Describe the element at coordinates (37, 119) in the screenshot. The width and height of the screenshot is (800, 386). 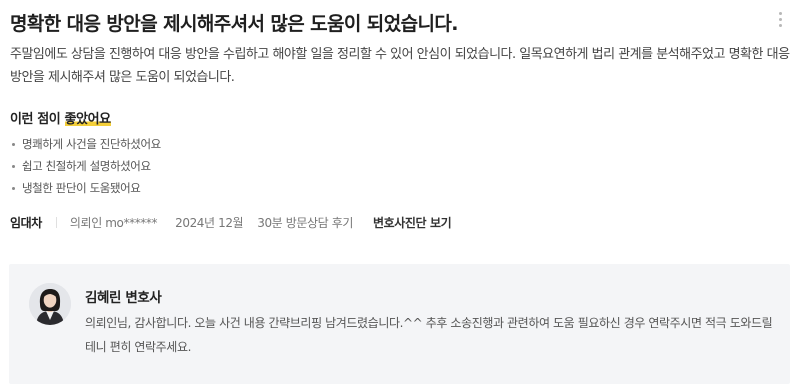
I see `good-points-heading-prefix: 이런 점이` at that location.